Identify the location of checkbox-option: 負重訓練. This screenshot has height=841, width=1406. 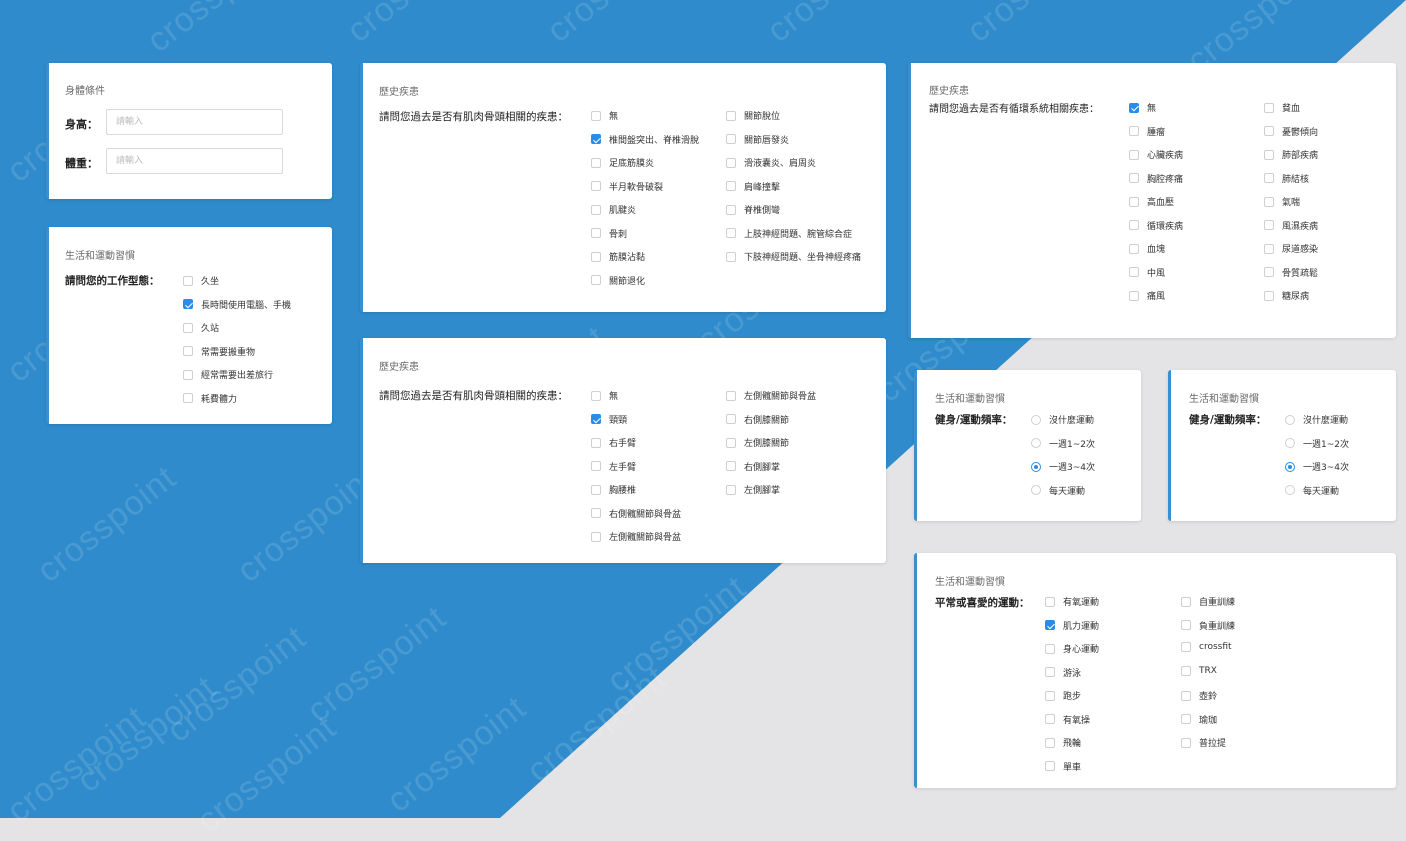
(1208, 625).